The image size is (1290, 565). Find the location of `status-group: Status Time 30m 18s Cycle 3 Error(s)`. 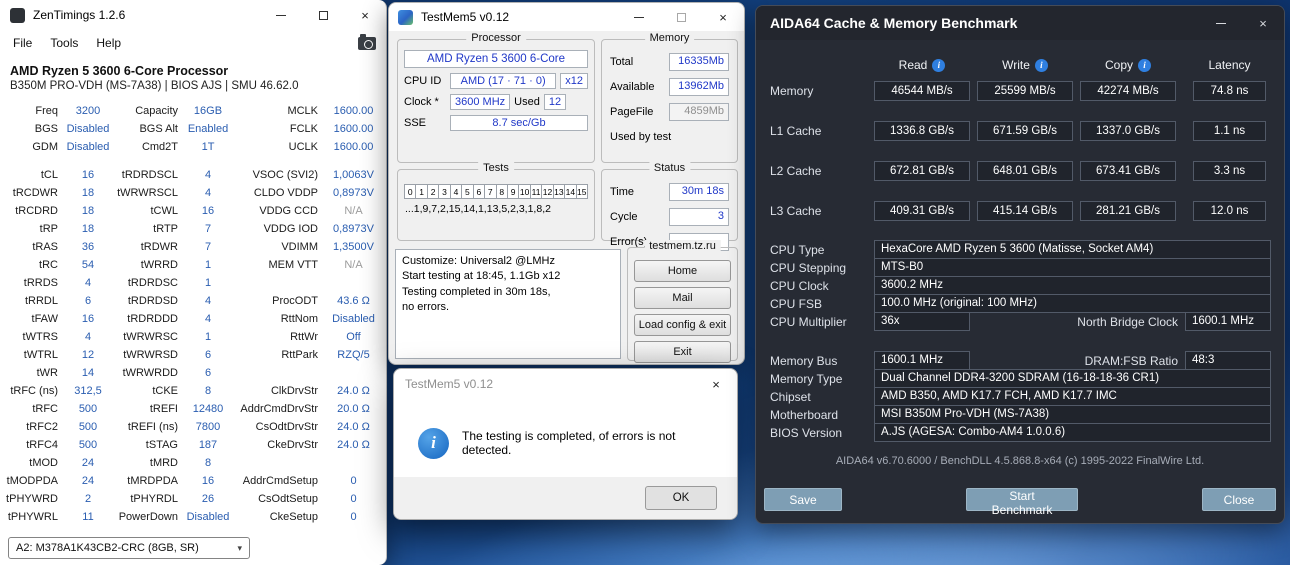

status-group: Status Time 30m 18s Cycle 3 Error(s) is located at coordinates (669, 206).